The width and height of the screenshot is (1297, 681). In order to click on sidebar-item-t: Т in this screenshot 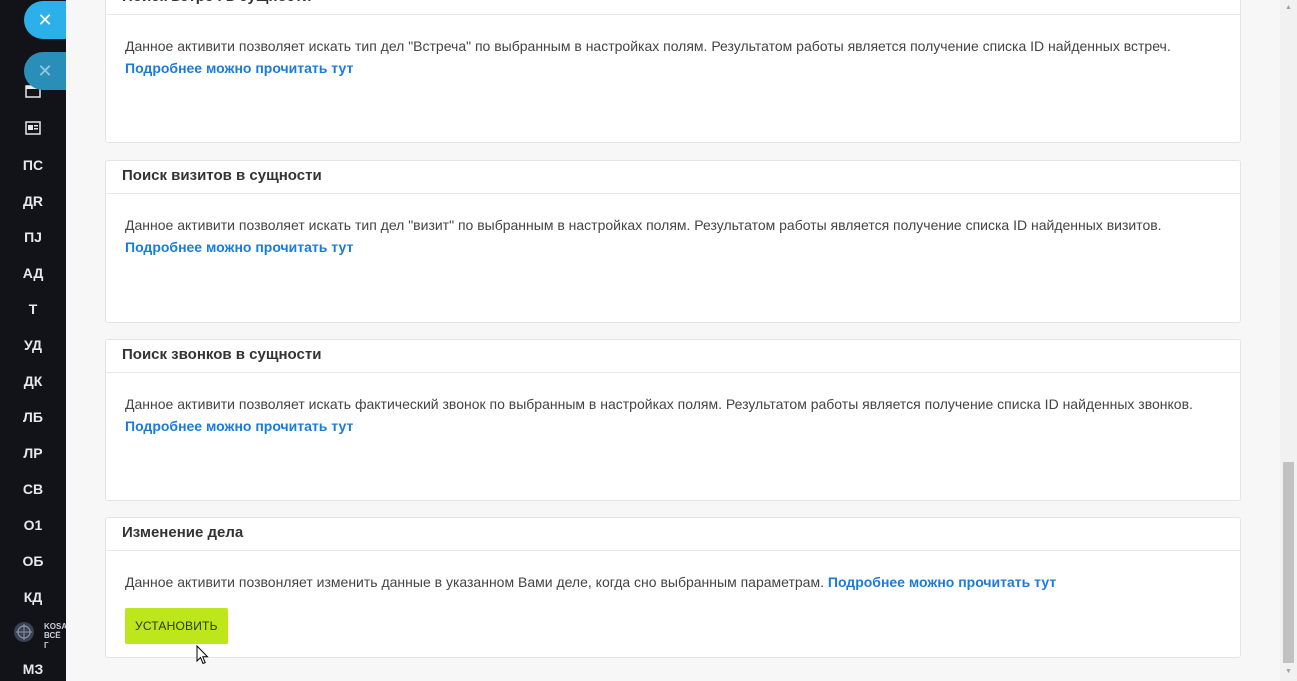, I will do `click(33, 309)`.